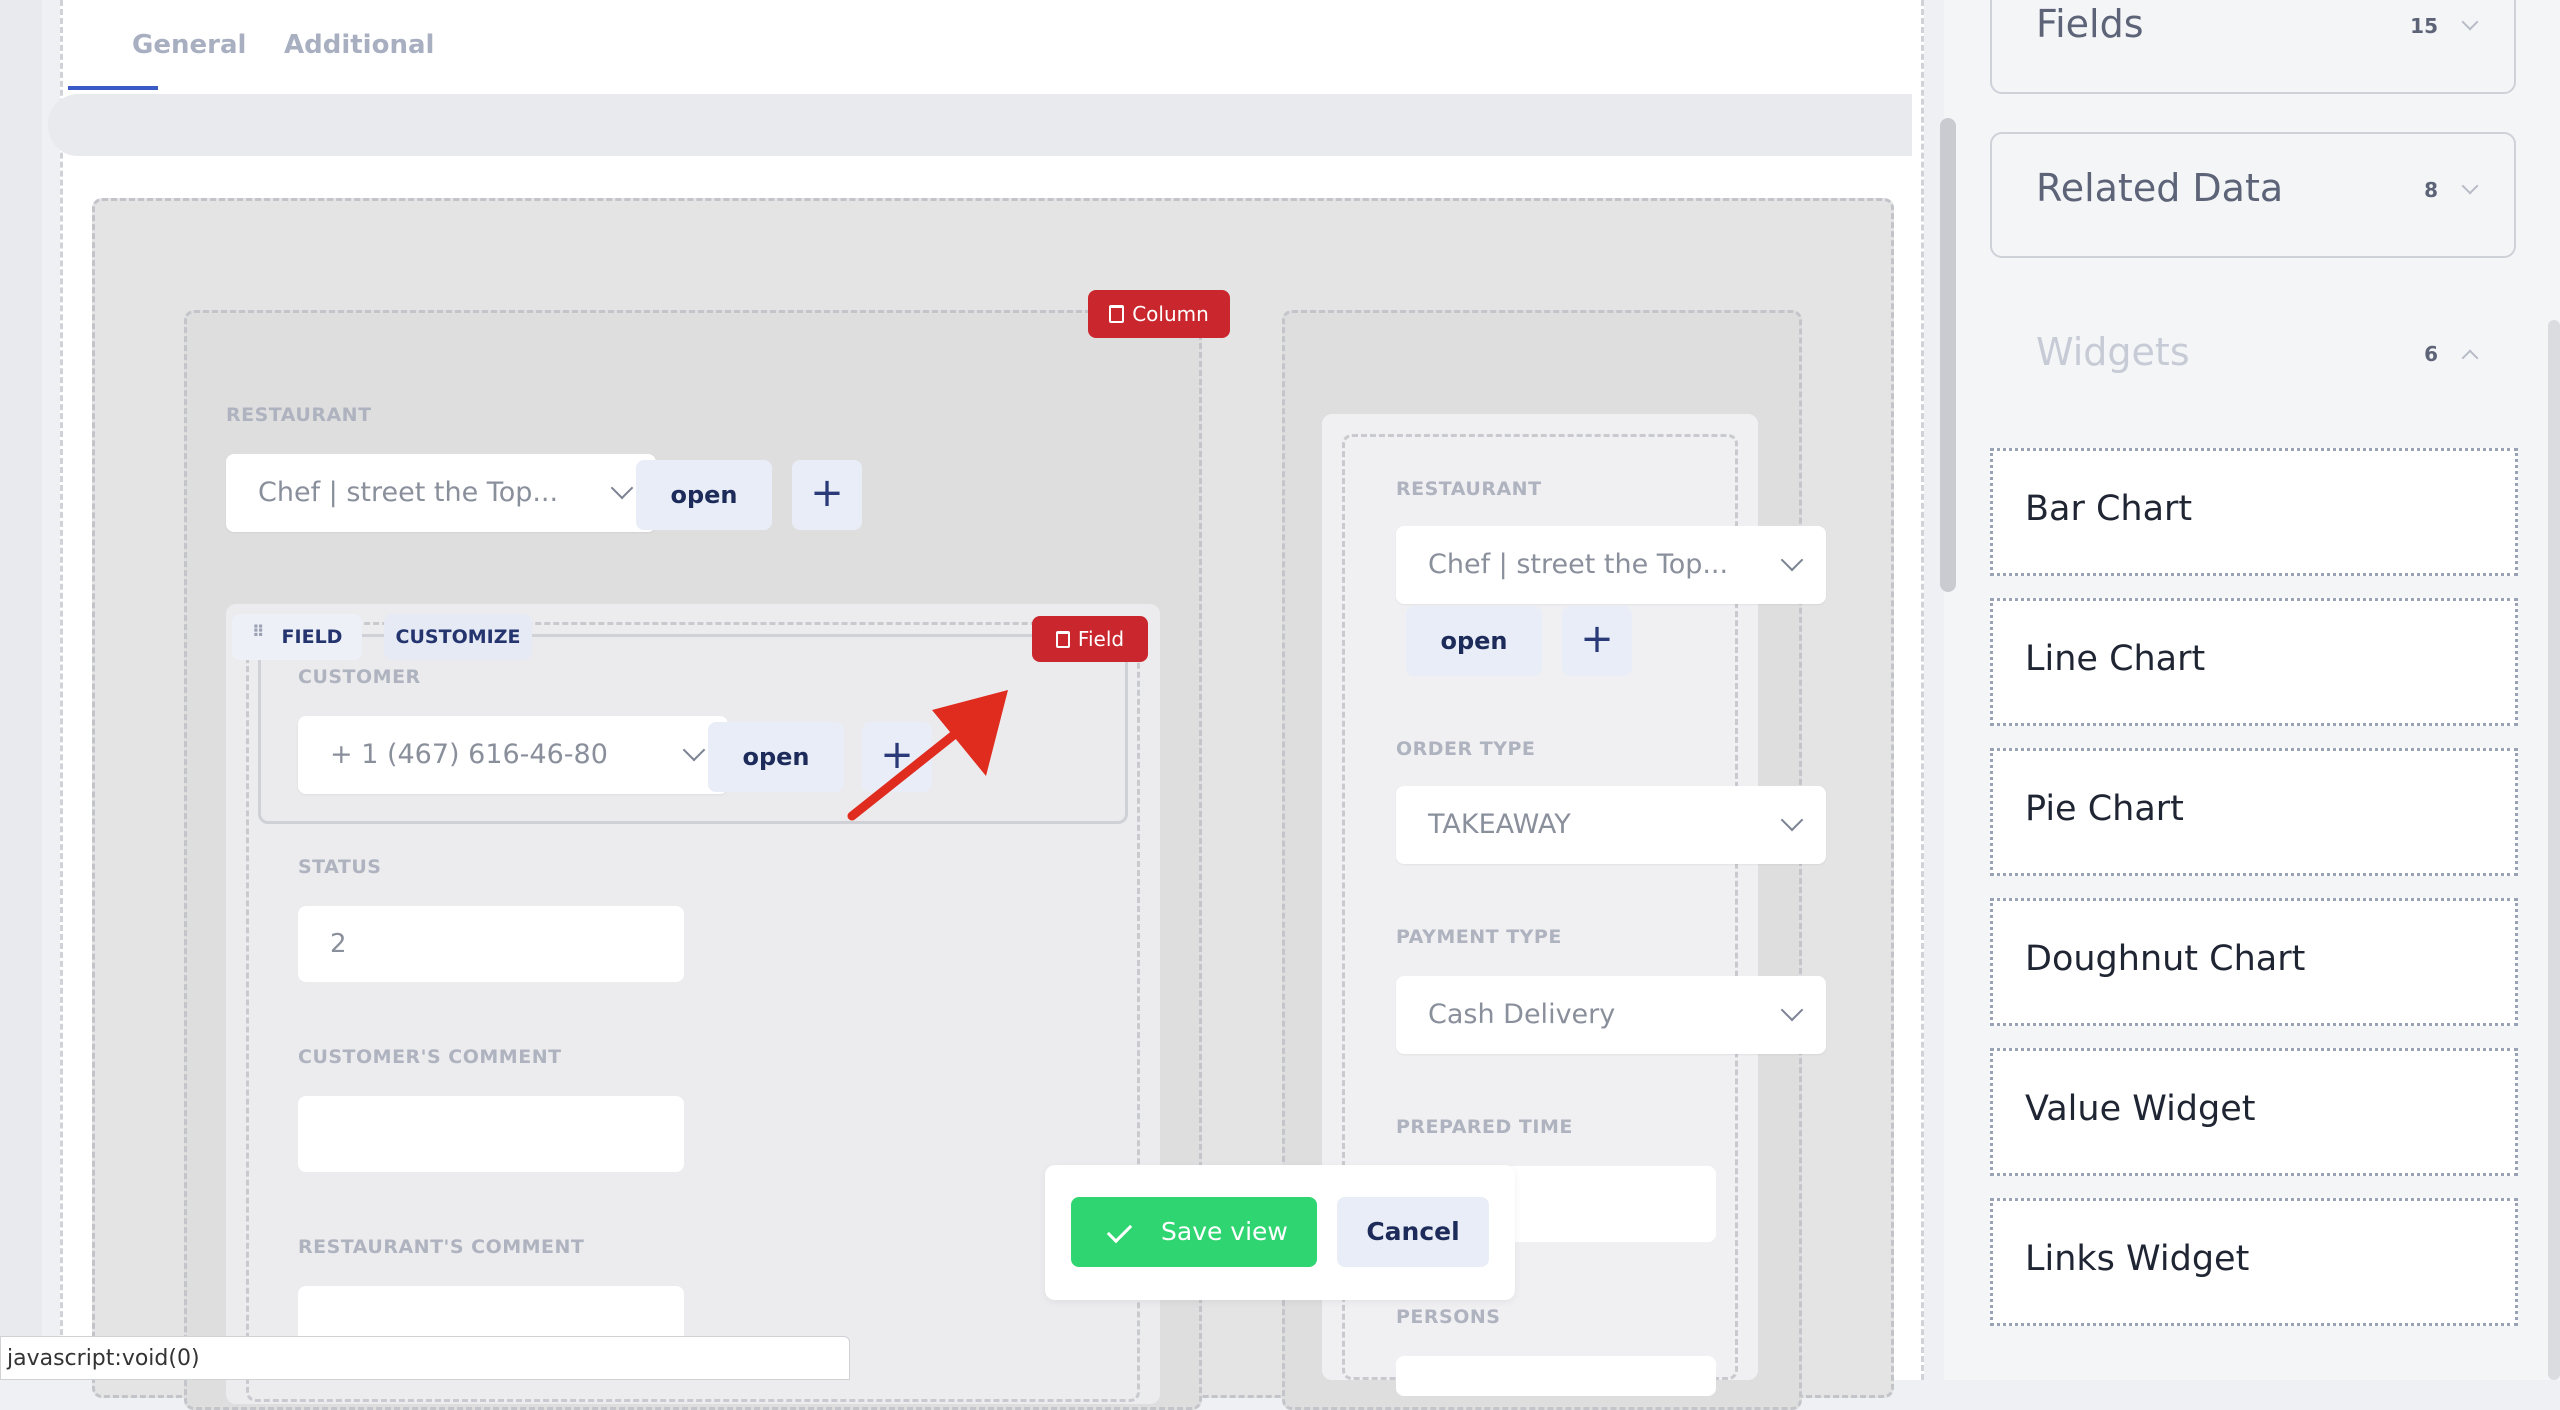  Describe the element at coordinates (299, 415) in the screenshot. I see `restaurant-label: RESTAURANT` at that location.